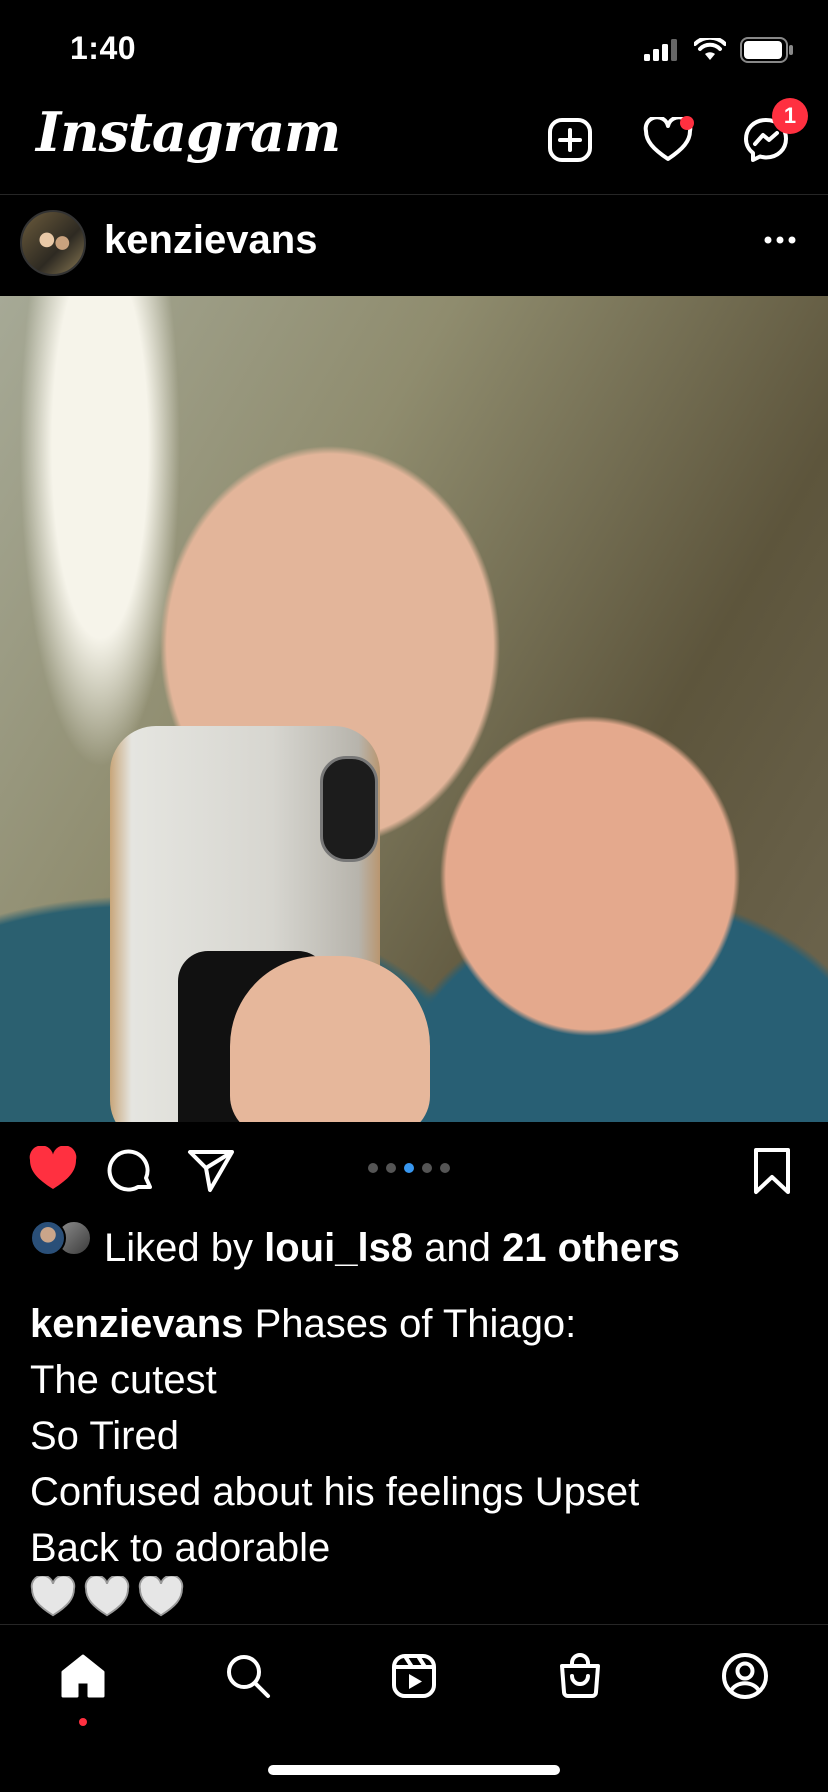 This screenshot has height=1792, width=828. I want to click on nav-search, so click(248, 1676).